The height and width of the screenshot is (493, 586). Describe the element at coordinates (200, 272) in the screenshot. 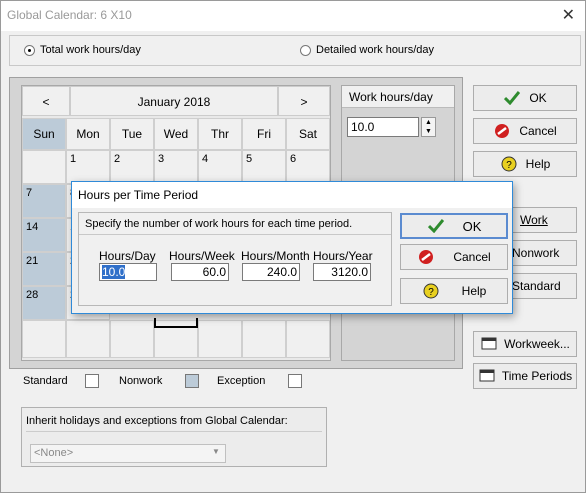

I see `hours-week-input: 60.0` at that location.